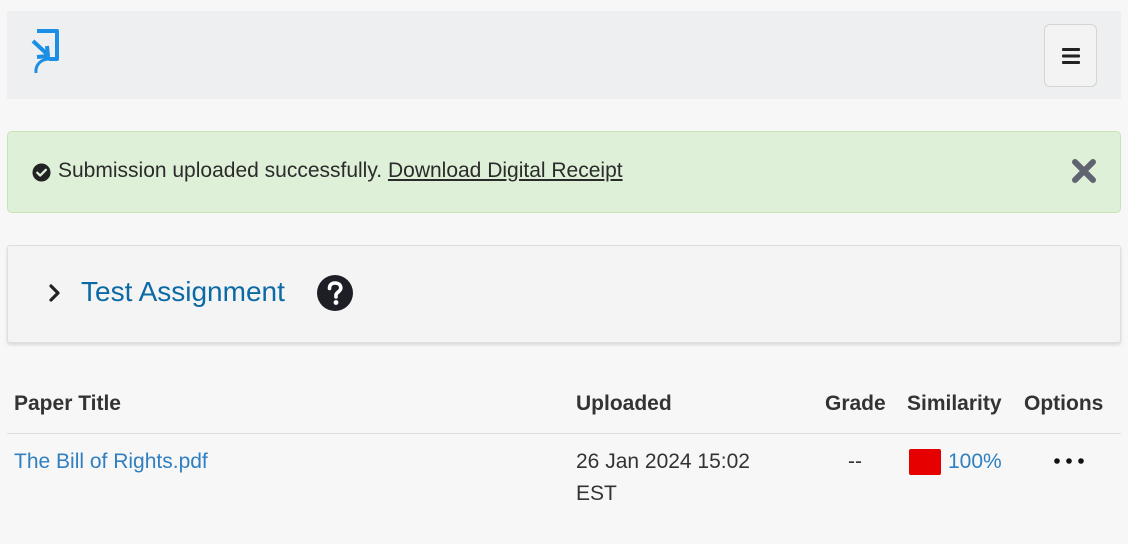  I want to click on column-header-paper-title: Paper Title, so click(67, 404).